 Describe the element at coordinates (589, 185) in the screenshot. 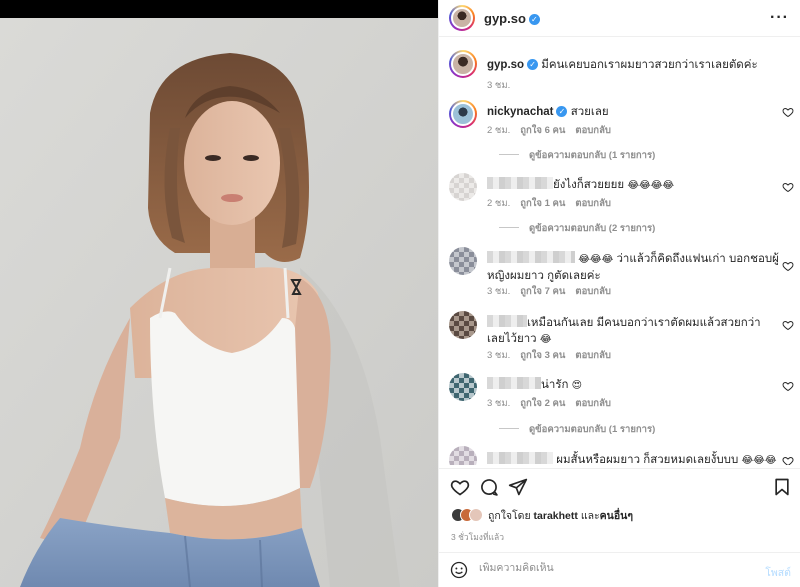

I see `comment-text: ยังไงก็สวยยยย` at that location.